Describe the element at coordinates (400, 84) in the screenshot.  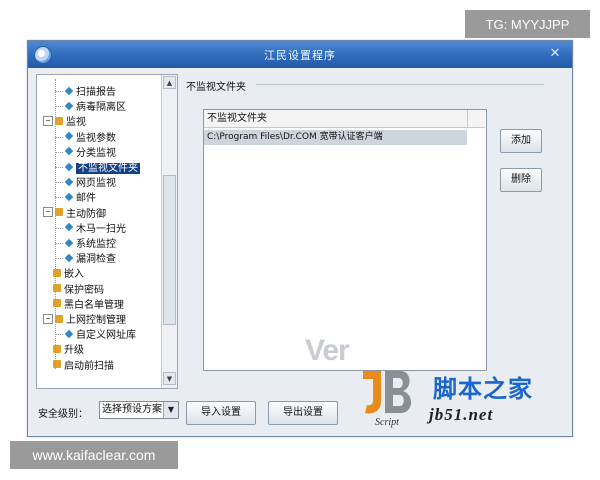
I see `group-divider` at that location.